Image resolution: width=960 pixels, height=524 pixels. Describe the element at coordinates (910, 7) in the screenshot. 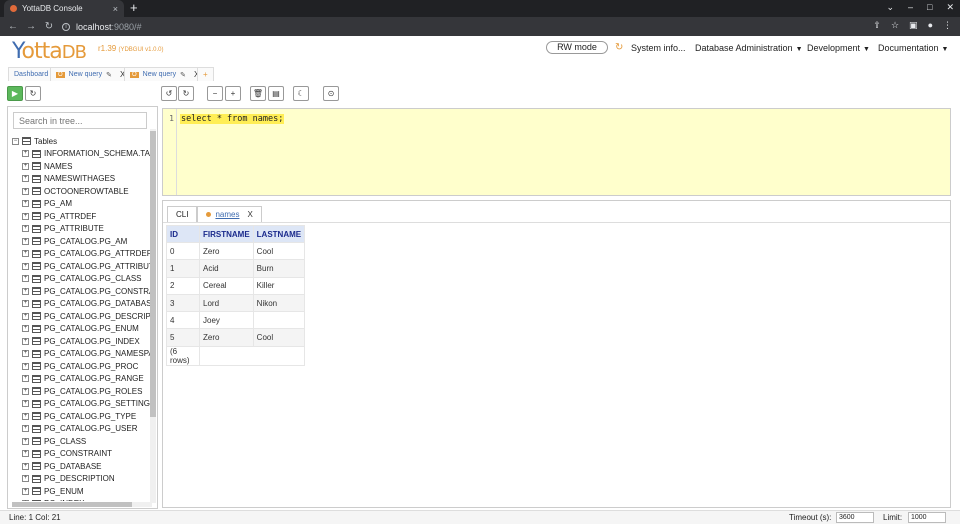

I see `minimize-icon: –` at that location.